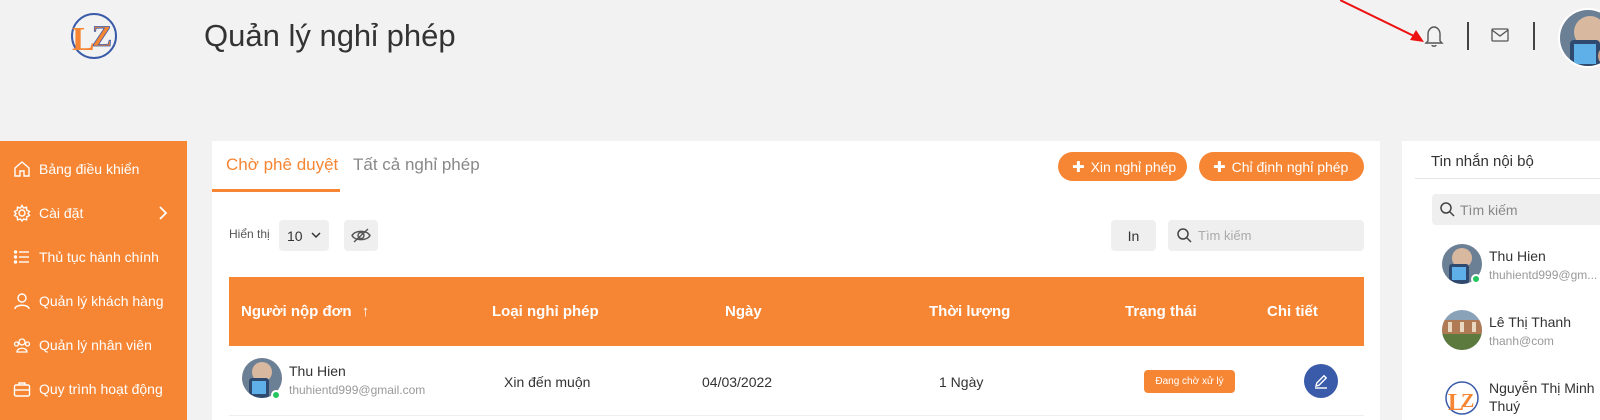 This screenshot has width=1600, height=420. I want to click on sidebar-item-settings: Cài đặt, so click(93, 213).